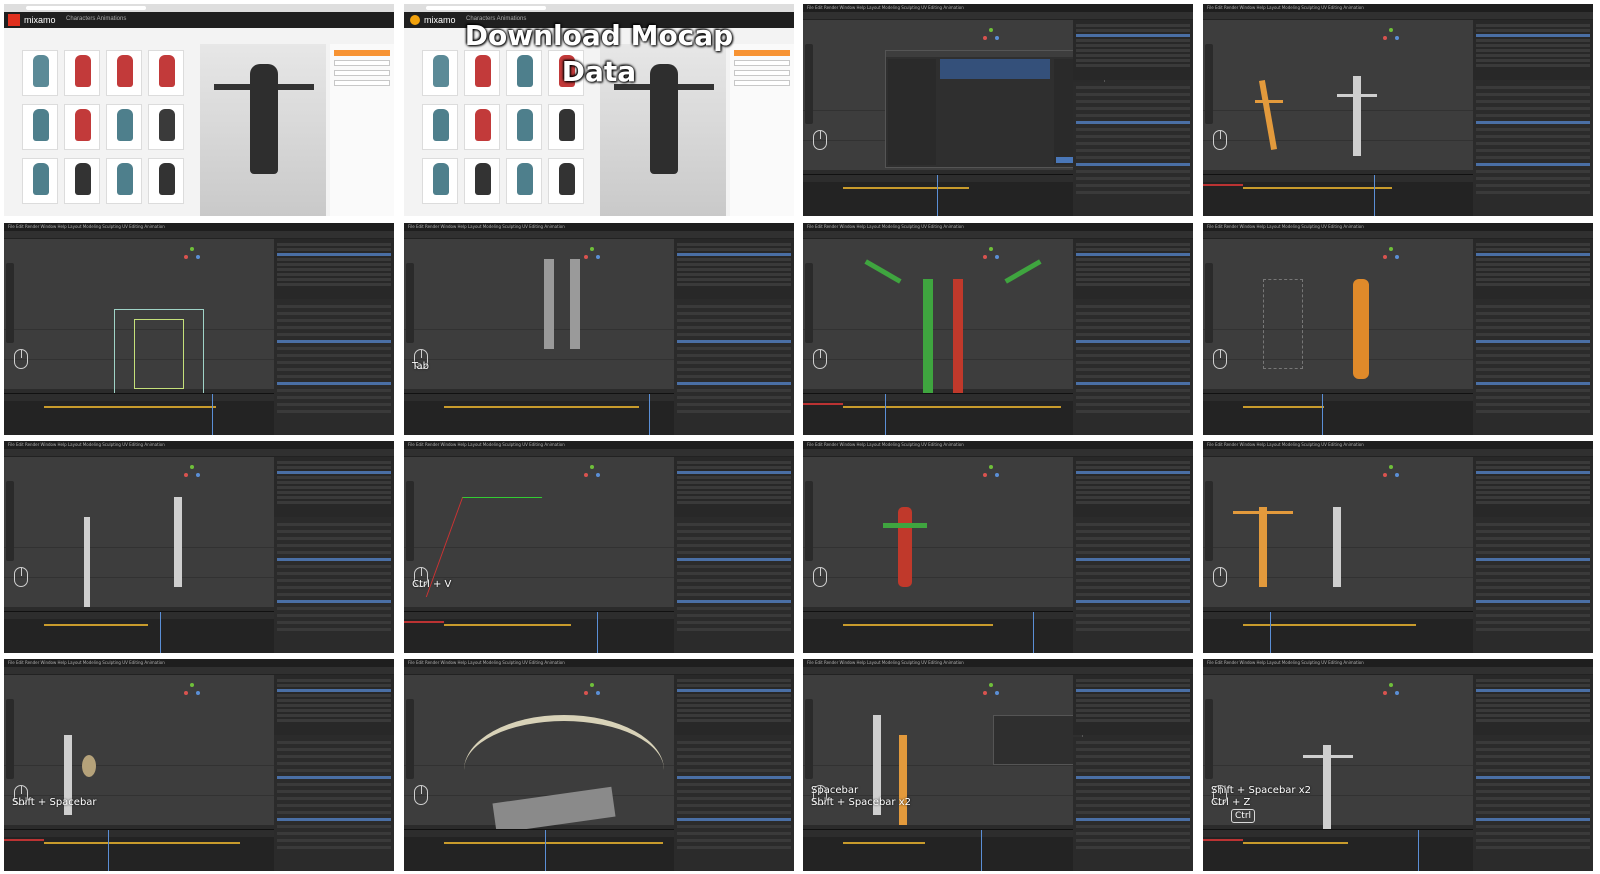 The image size is (1600, 874). Describe the element at coordinates (1391, 36) in the screenshot. I see `navigation-gizmo-icon` at that location.